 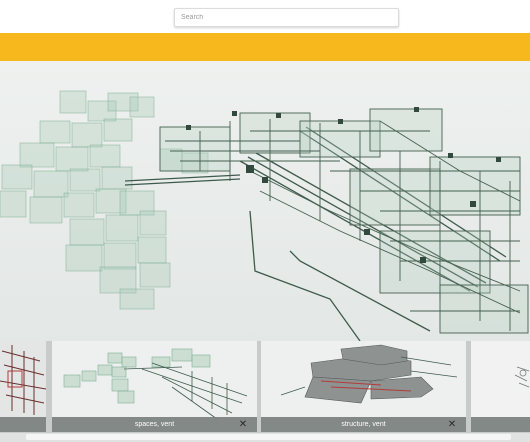 I want to click on search-input, so click(x=286, y=17).